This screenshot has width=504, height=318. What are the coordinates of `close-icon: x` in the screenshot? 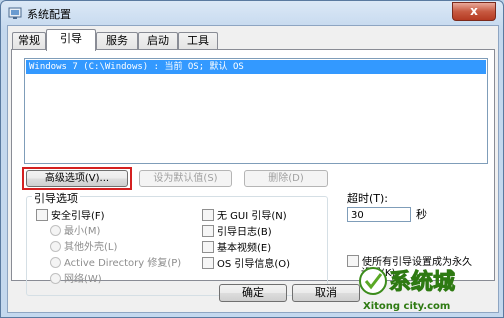 It's located at (474, 11).